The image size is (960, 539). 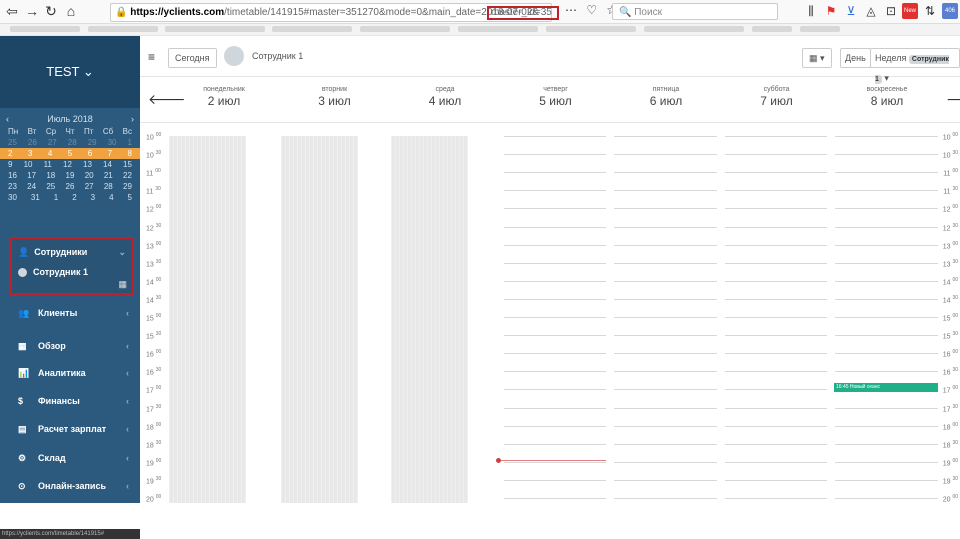 What do you see at coordinates (31, 175) in the screenshot?
I see `calendar-day: 17` at bounding box center [31, 175].